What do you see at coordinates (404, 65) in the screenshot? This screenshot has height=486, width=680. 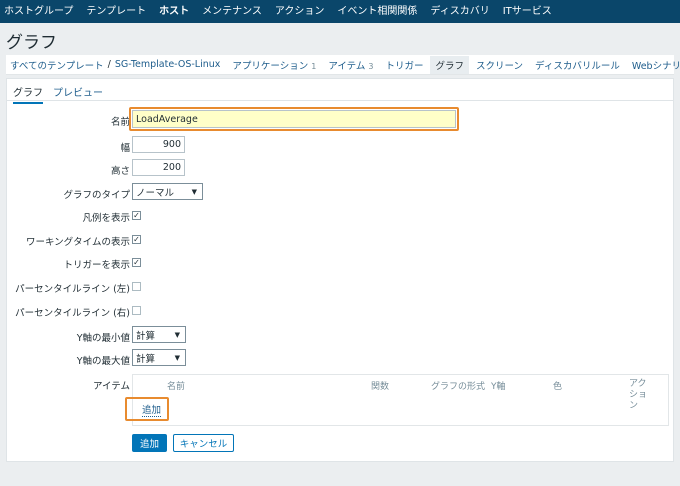 I see `breadcrumb-triggers: トリガー` at bounding box center [404, 65].